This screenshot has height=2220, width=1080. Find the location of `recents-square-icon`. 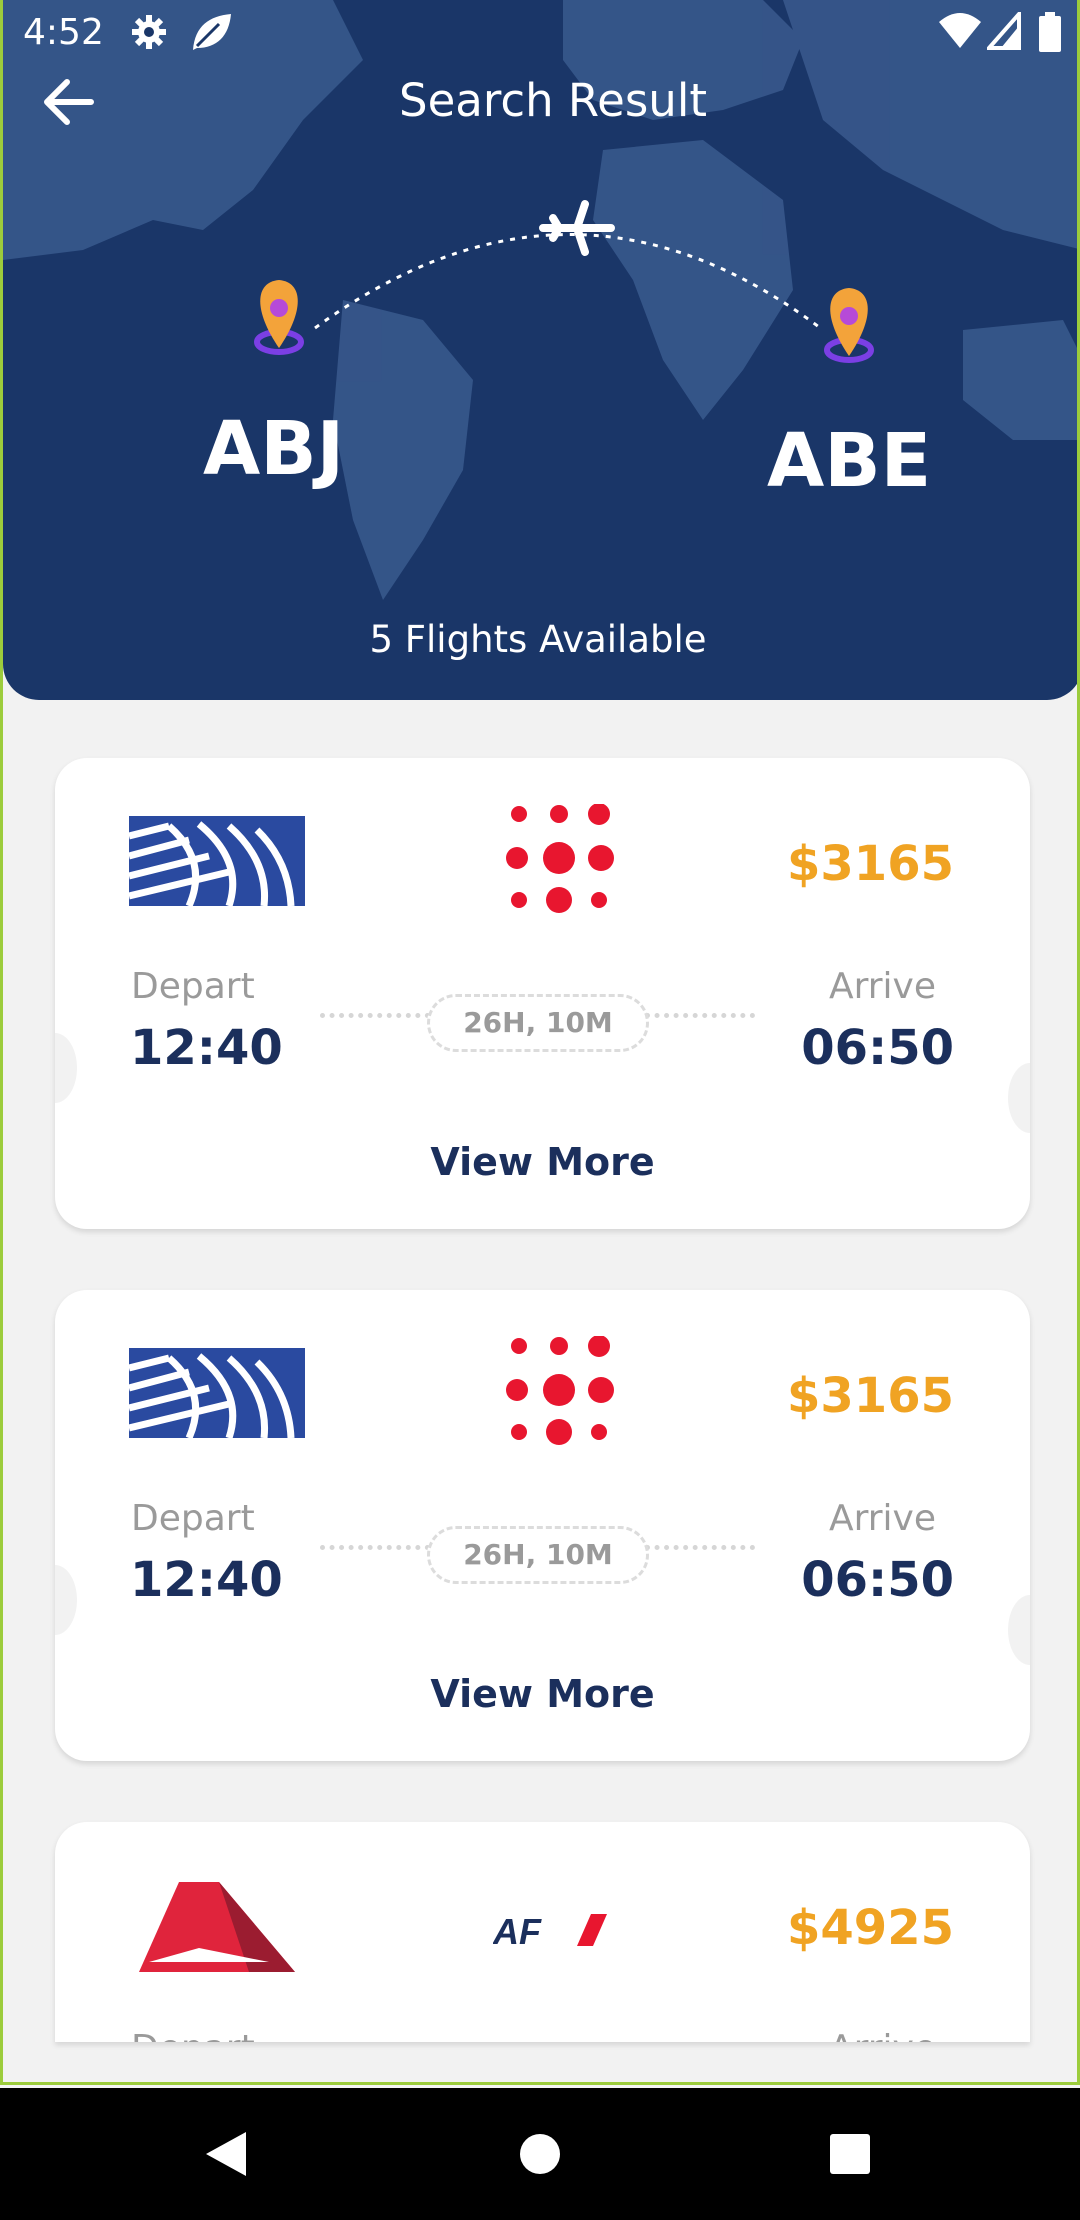

recents-square-icon is located at coordinates (850, 2154).